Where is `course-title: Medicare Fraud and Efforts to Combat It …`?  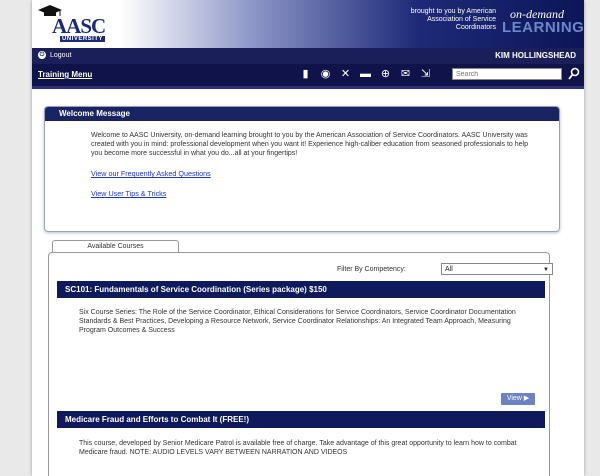
course-title: Medicare Fraud and Efforts to Combat It … is located at coordinates (301, 419).